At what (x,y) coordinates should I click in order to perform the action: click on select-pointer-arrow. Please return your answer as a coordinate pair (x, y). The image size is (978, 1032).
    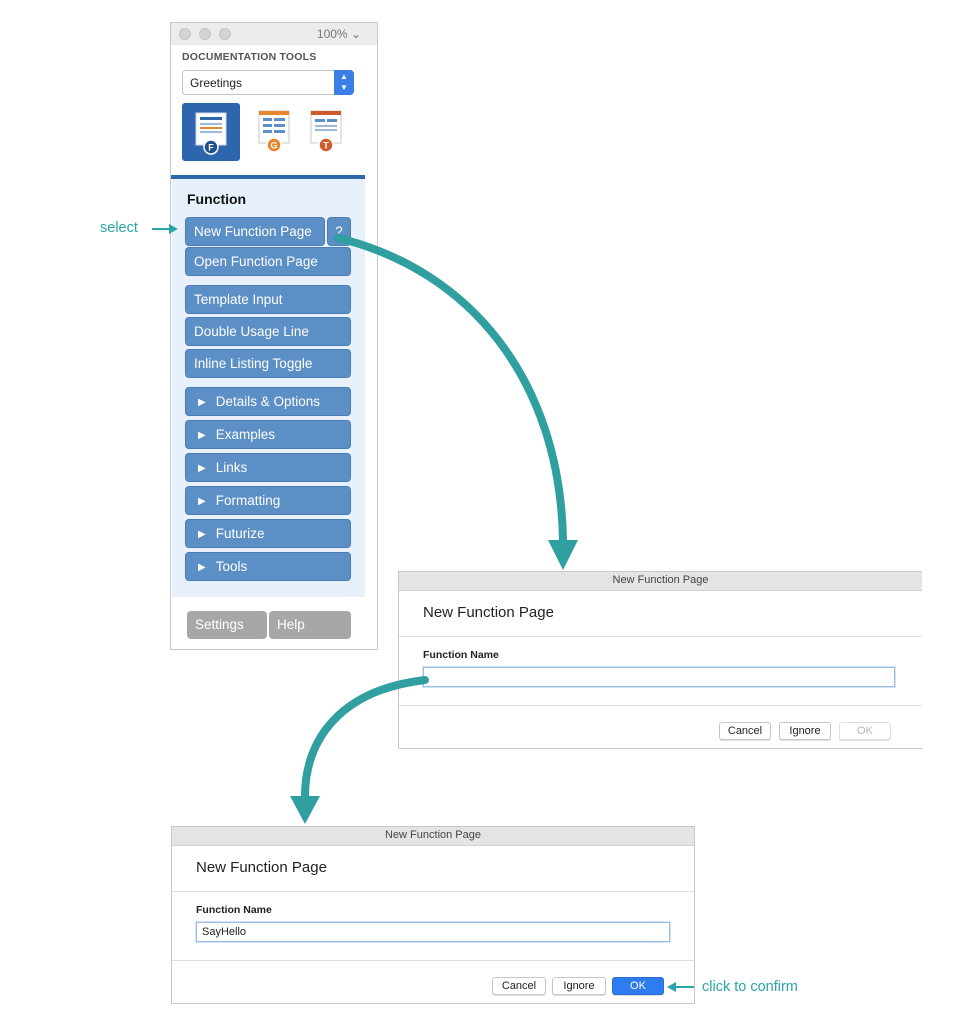
    Looking at the image, I should click on (165, 229).